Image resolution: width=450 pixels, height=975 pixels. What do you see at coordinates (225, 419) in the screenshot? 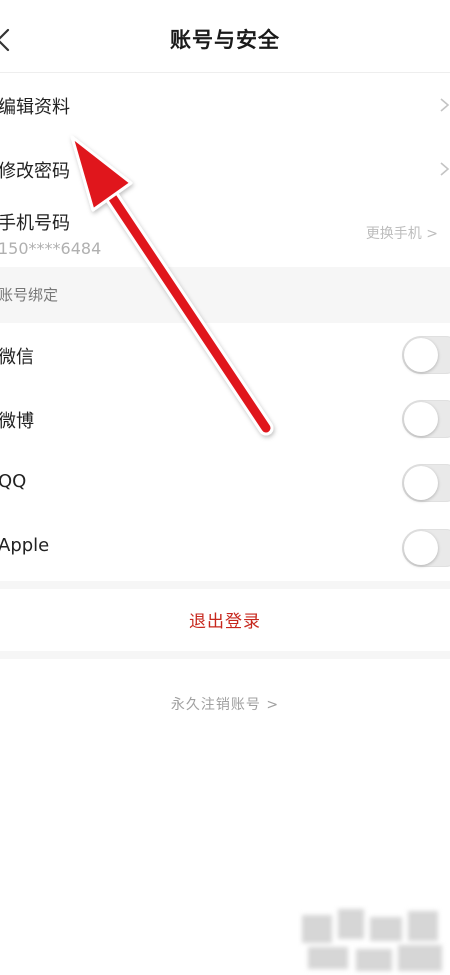
I see `binding-row-weibo: 微博` at bounding box center [225, 419].